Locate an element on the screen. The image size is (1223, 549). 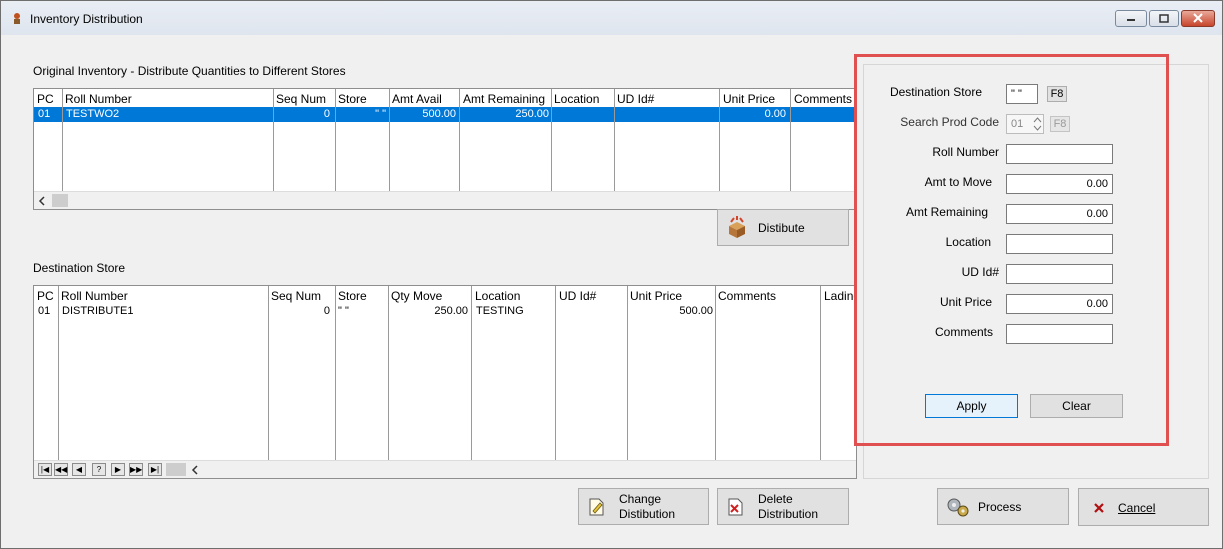
col-header-qty-move: Qty Move is located at coordinates (416, 296).